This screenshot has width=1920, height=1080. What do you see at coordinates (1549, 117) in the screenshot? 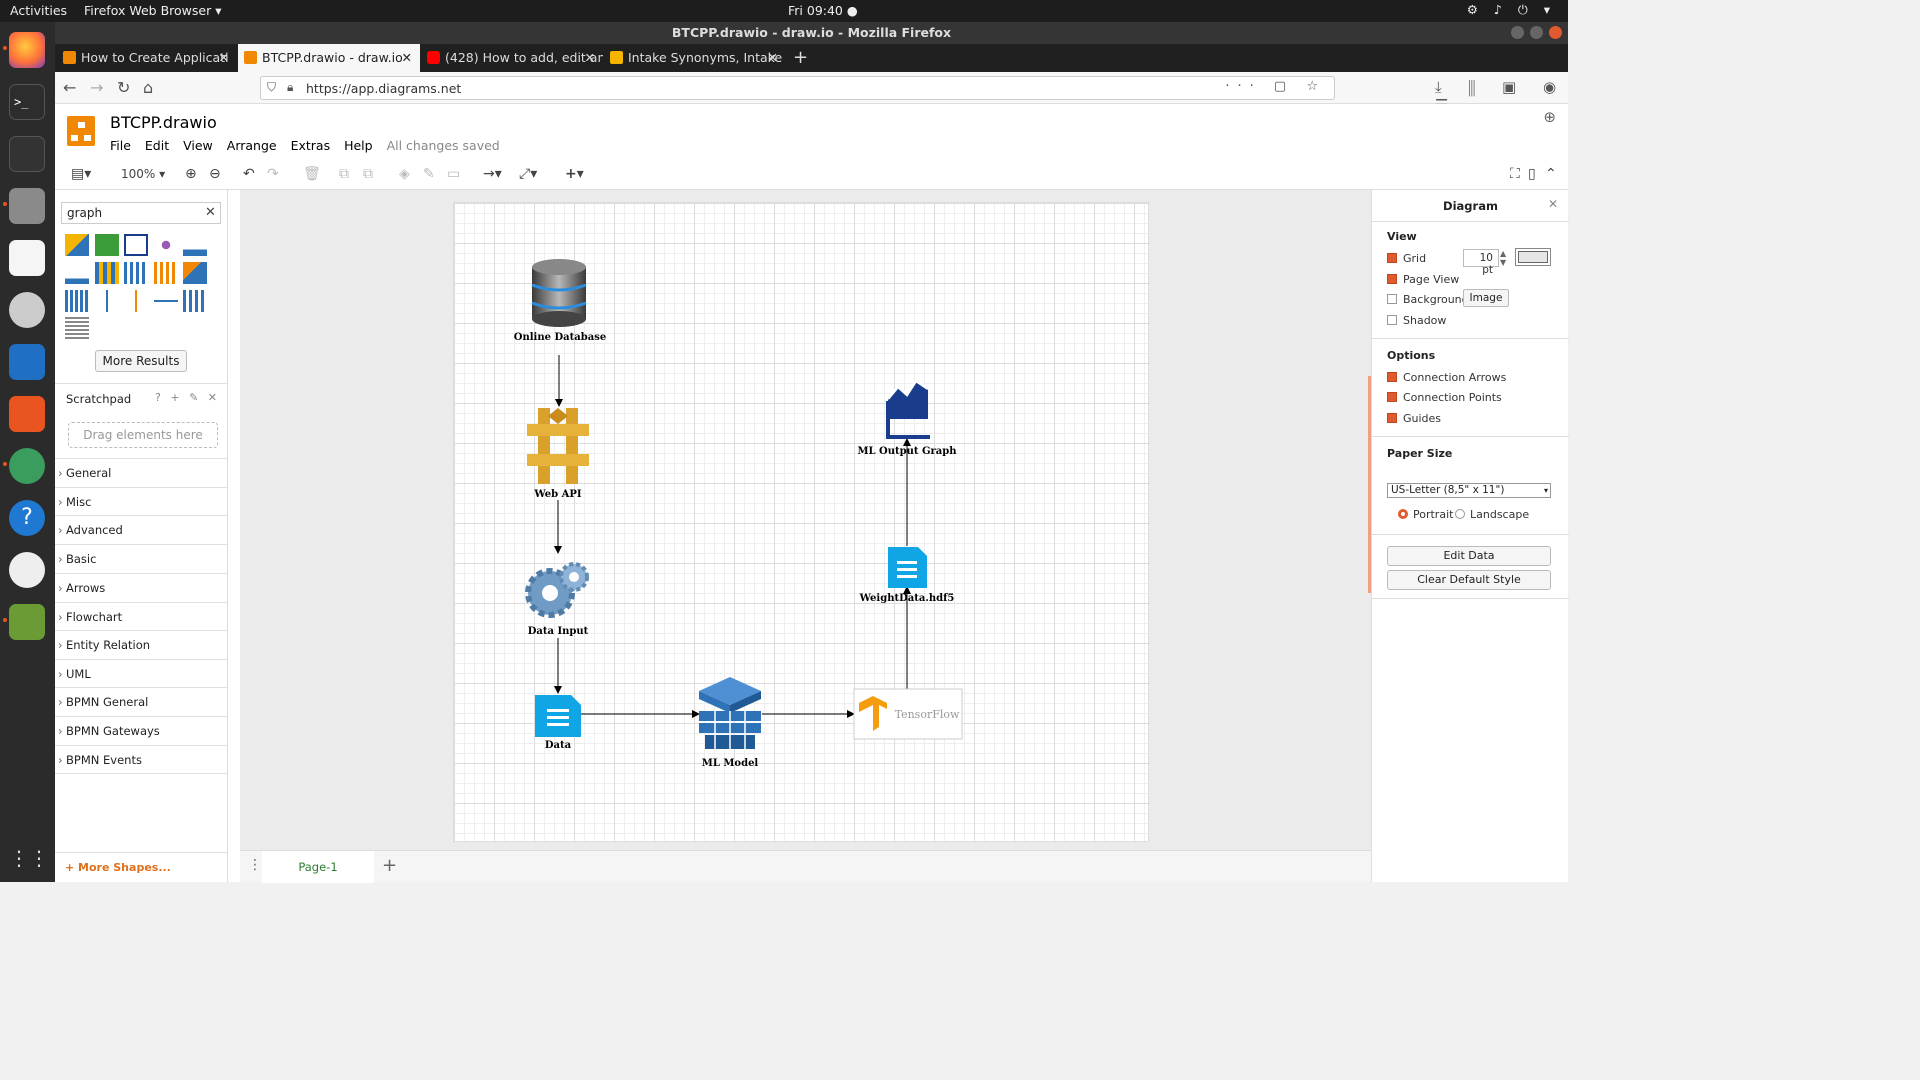
I see `language-globe-icon: ⊕` at bounding box center [1549, 117].